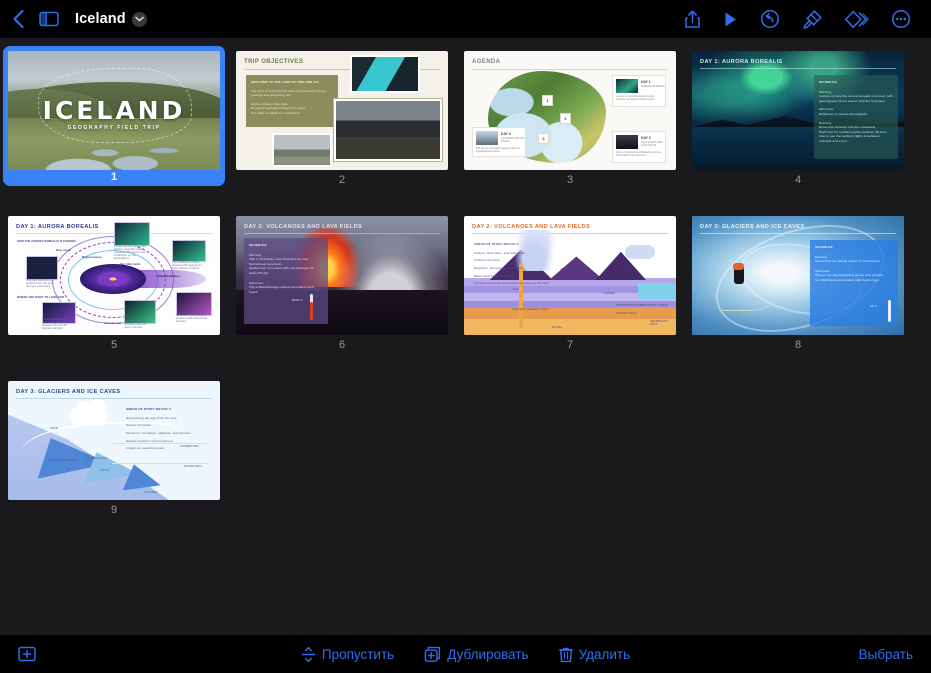 The height and width of the screenshot is (673, 931). What do you see at coordinates (168, 276) in the screenshot?
I see `label-closed-field-lines: Closed field lines` at bounding box center [168, 276].